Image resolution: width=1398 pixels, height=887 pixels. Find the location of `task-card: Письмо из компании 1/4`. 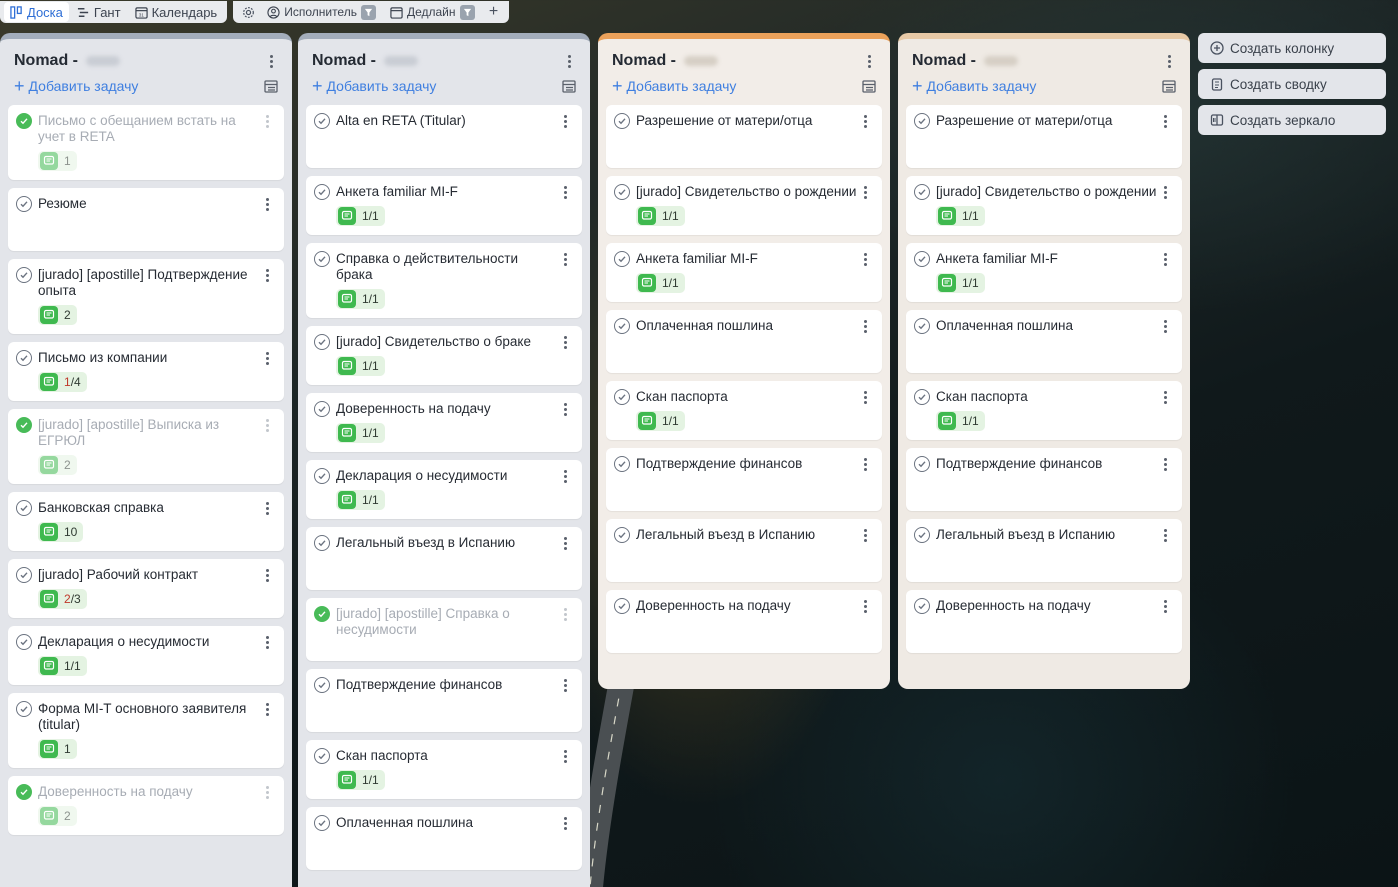

task-card: Письмо из компании 1/4 is located at coordinates (146, 371).